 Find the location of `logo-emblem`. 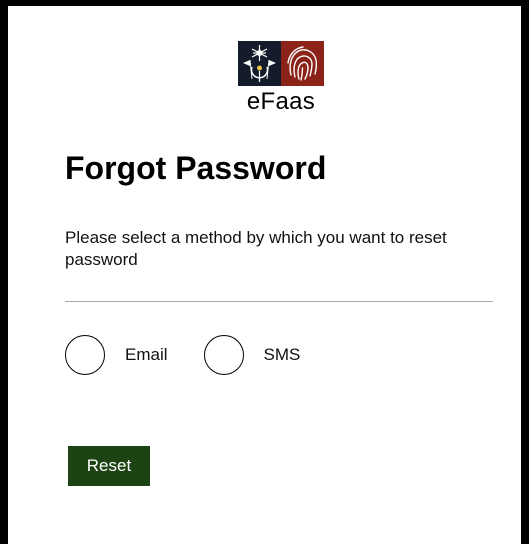

logo-emblem is located at coordinates (281, 63).